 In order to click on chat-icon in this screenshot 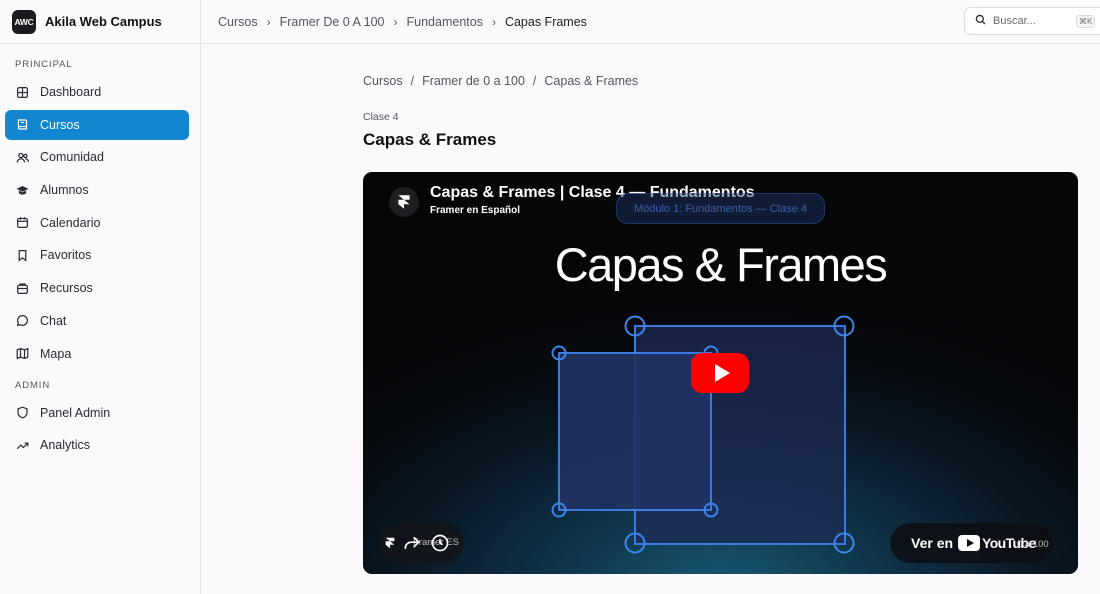, I will do `click(22, 321)`.